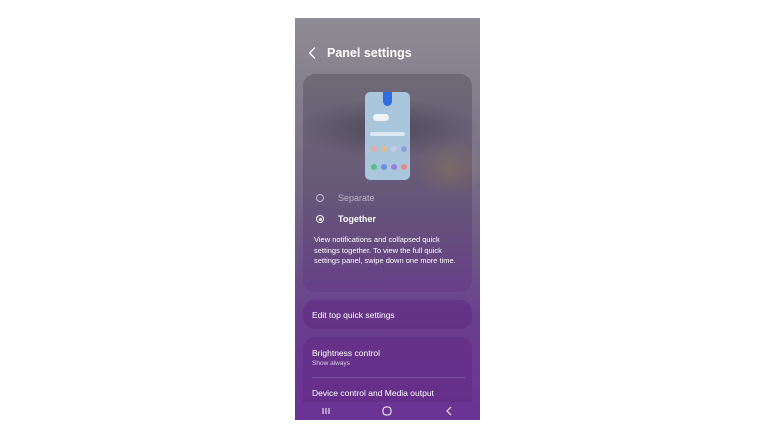 Image resolution: width=780 pixels, height=438 pixels. Describe the element at coordinates (388, 377) in the screenshot. I see `divider` at that location.